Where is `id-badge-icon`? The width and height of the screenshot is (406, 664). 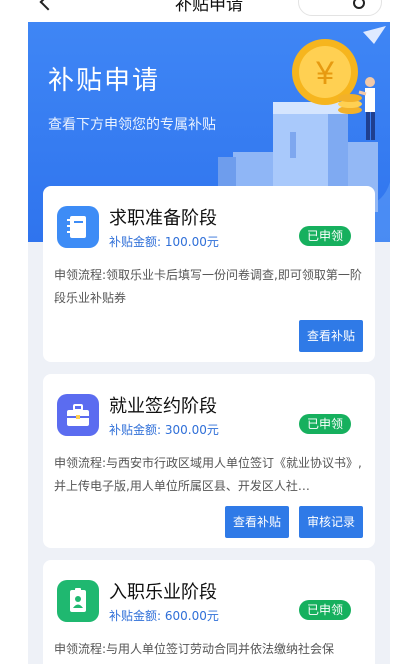
id-badge-icon is located at coordinates (78, 601).